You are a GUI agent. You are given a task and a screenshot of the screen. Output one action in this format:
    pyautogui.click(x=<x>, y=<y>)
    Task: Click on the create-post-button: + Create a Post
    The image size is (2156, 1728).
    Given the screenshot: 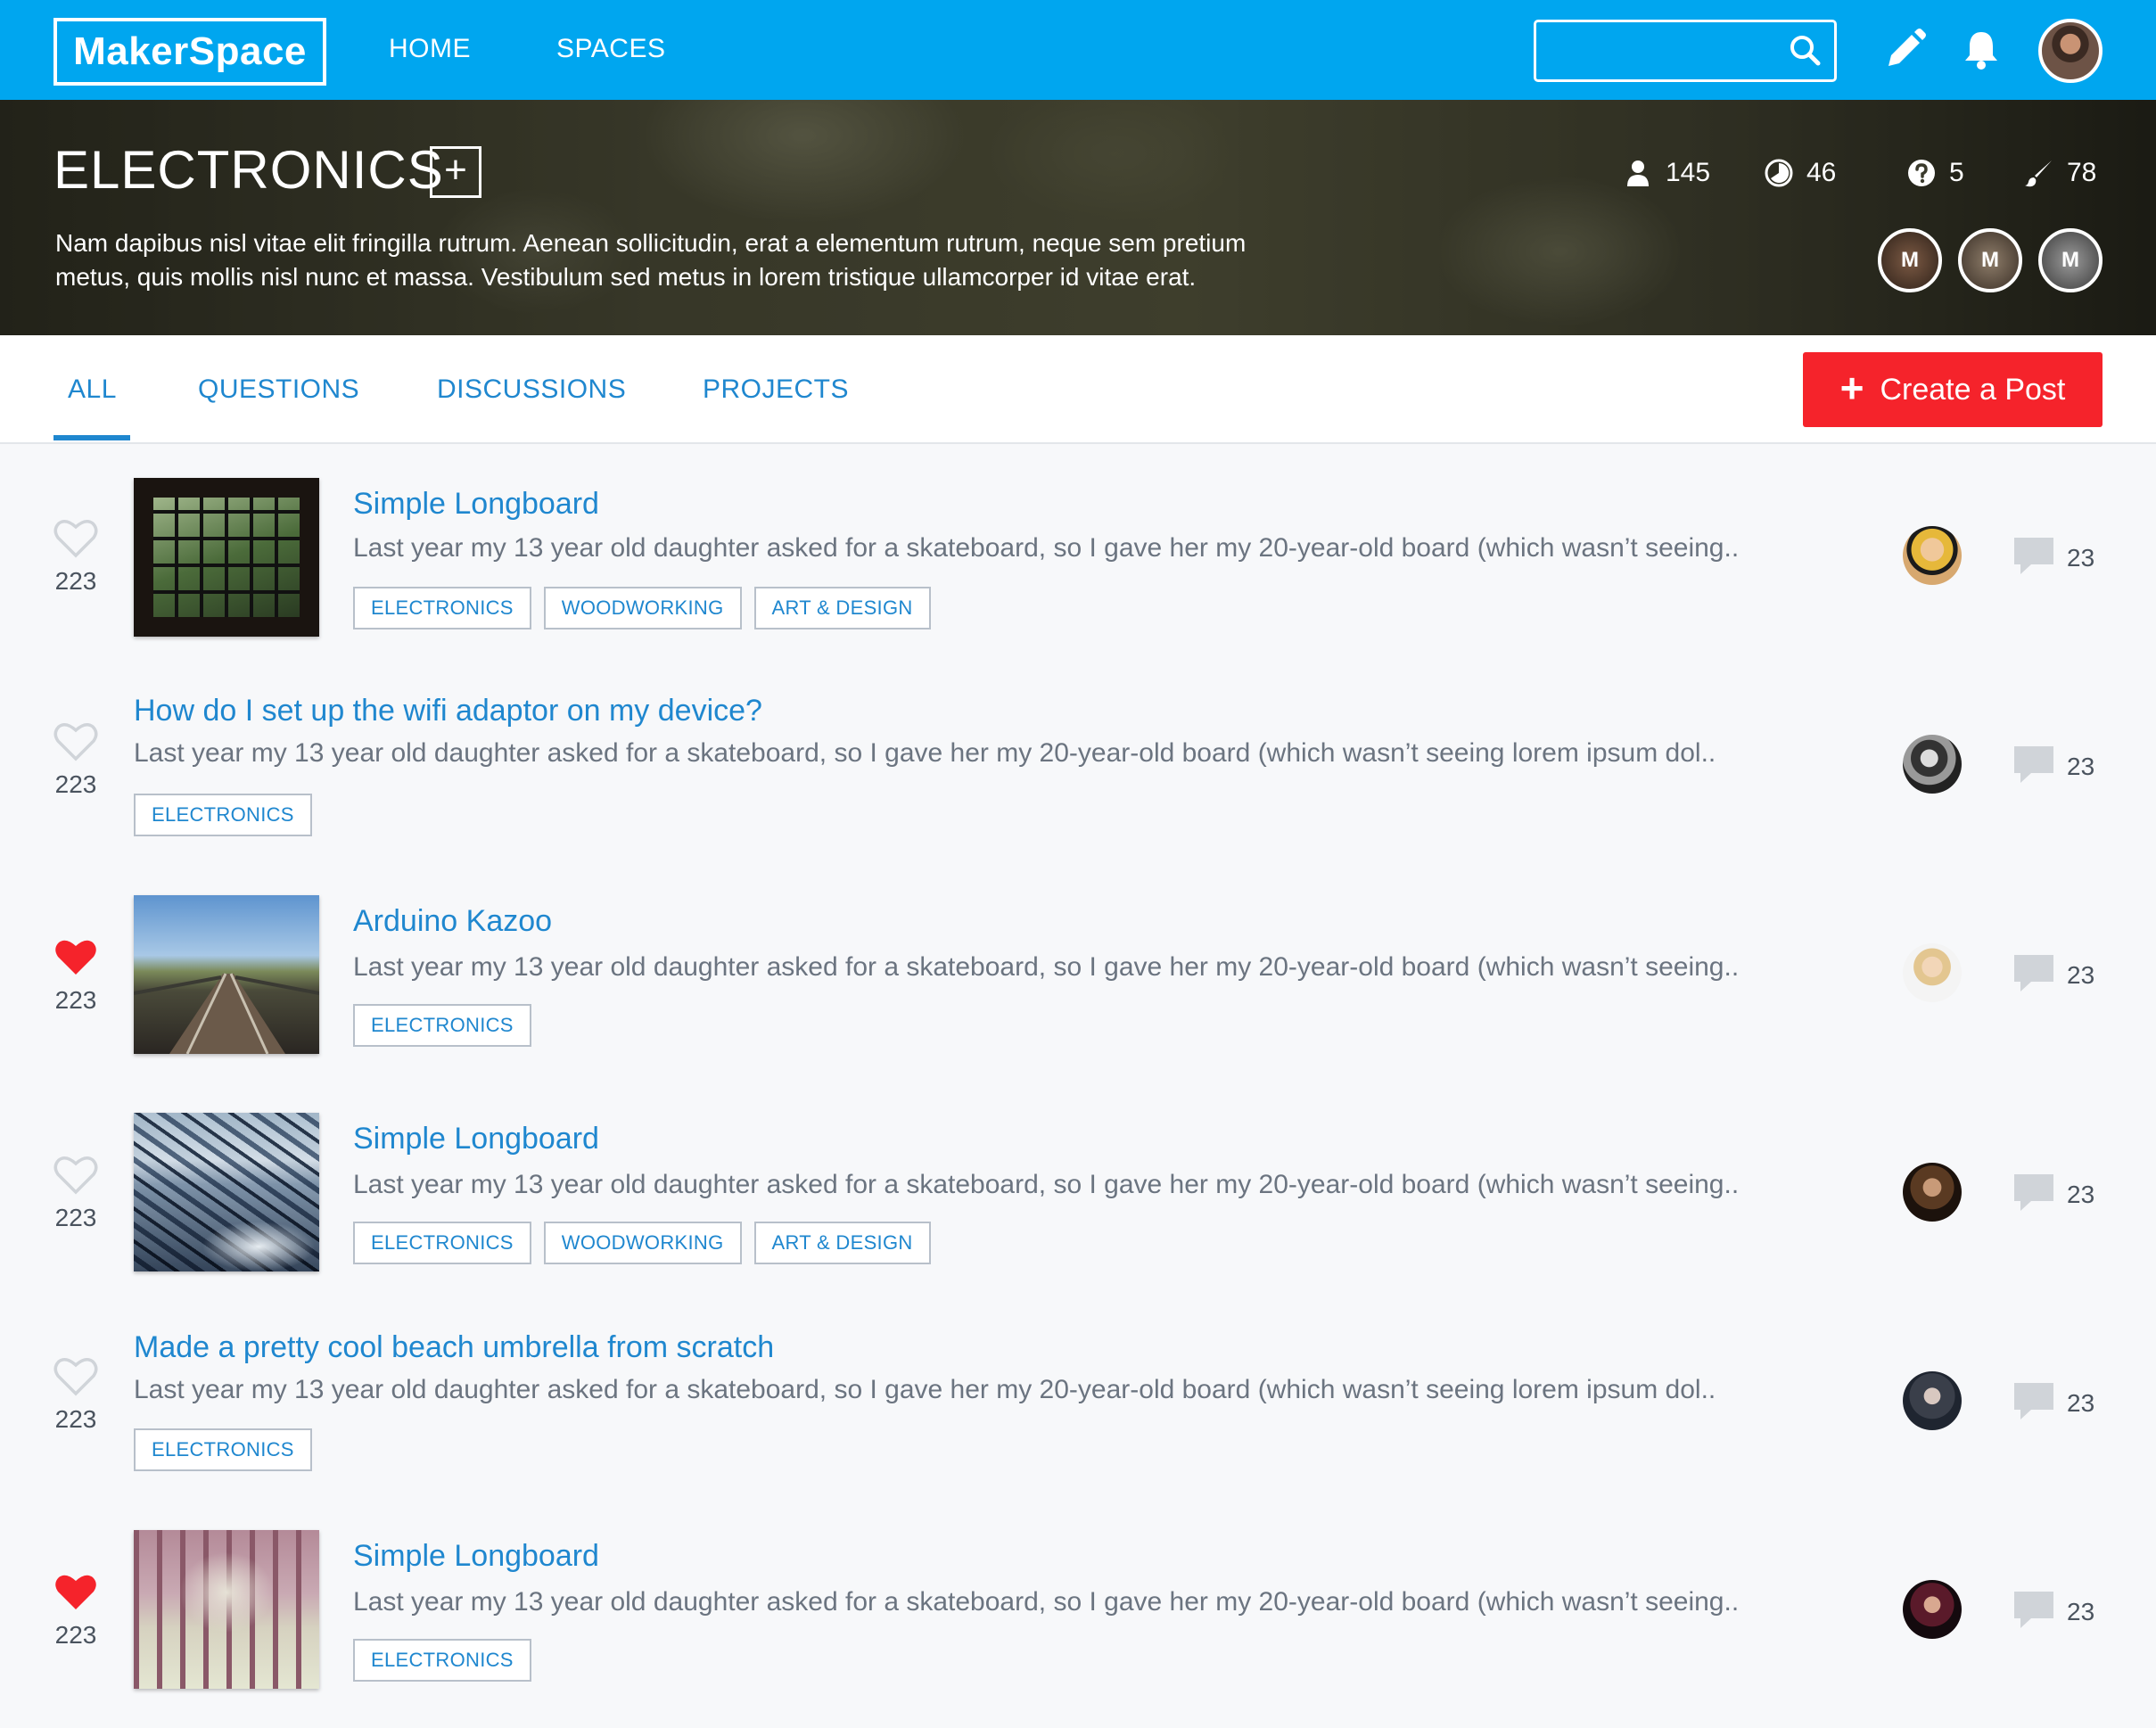 What is the action you would take?
    pyautogui.click(x=1953, y=389)
    